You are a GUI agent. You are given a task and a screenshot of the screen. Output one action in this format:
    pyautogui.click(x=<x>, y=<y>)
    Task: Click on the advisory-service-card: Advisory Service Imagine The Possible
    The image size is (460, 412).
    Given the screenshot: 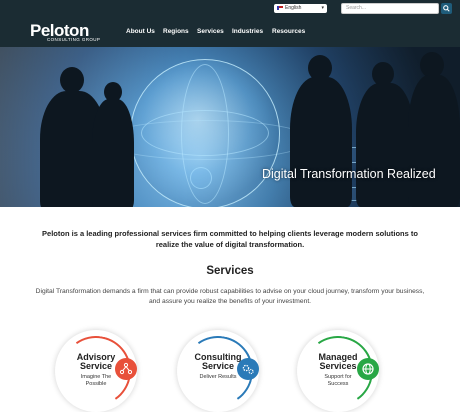 What is the action you would take?
    pyautogui.click(x=96, y=371)
    